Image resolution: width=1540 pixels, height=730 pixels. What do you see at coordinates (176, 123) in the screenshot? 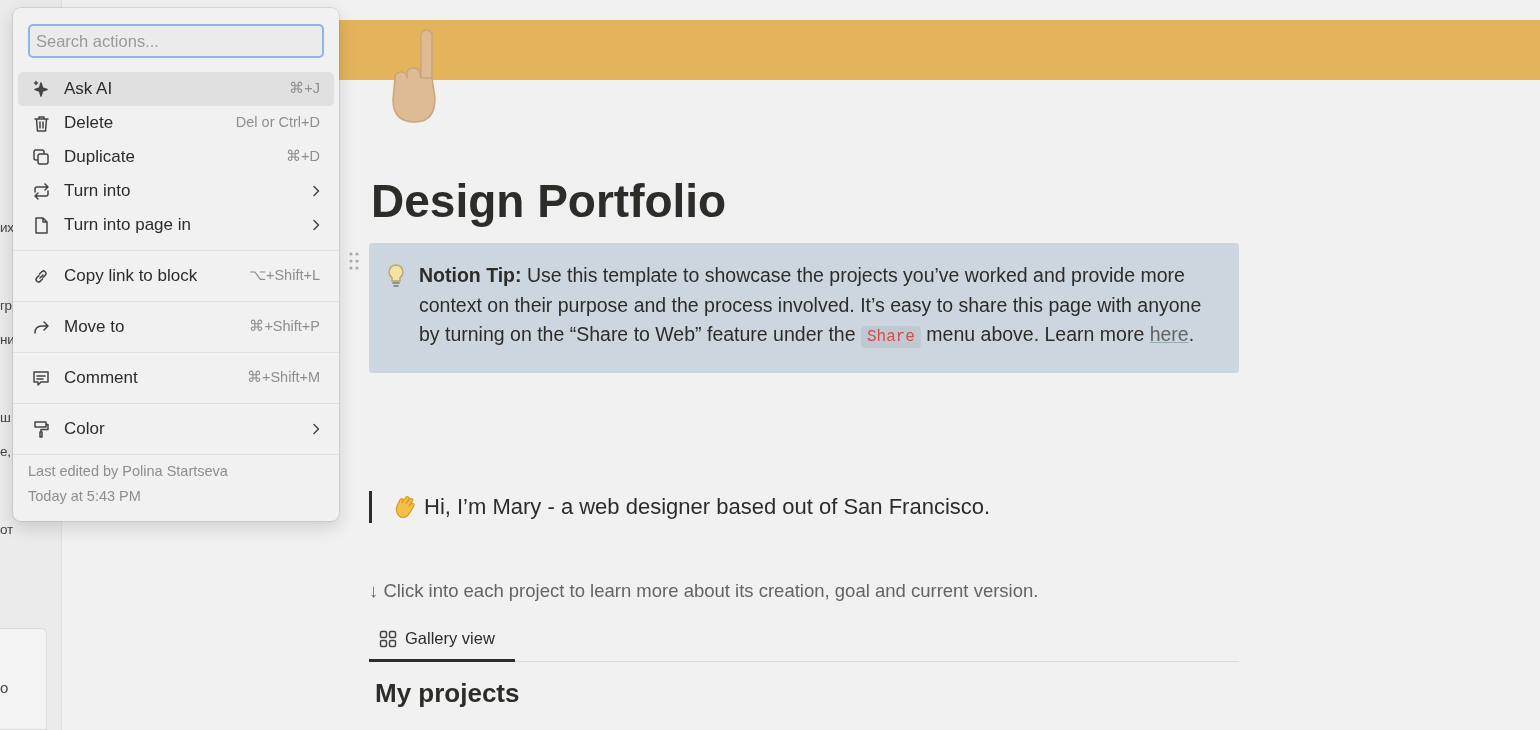
I see `menu-item: Delete Del or Ctrl+D` at bounding box center [176, 123].